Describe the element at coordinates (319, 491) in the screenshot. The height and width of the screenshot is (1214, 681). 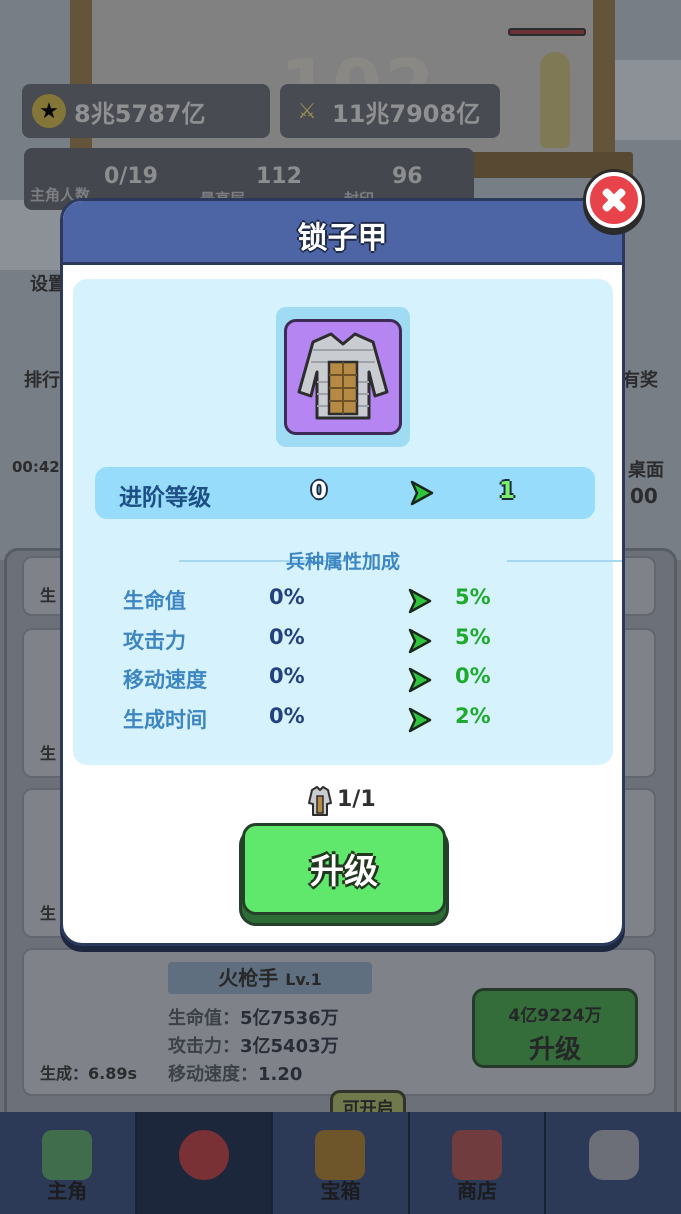
I see `rank-from-value: 0` at that location.